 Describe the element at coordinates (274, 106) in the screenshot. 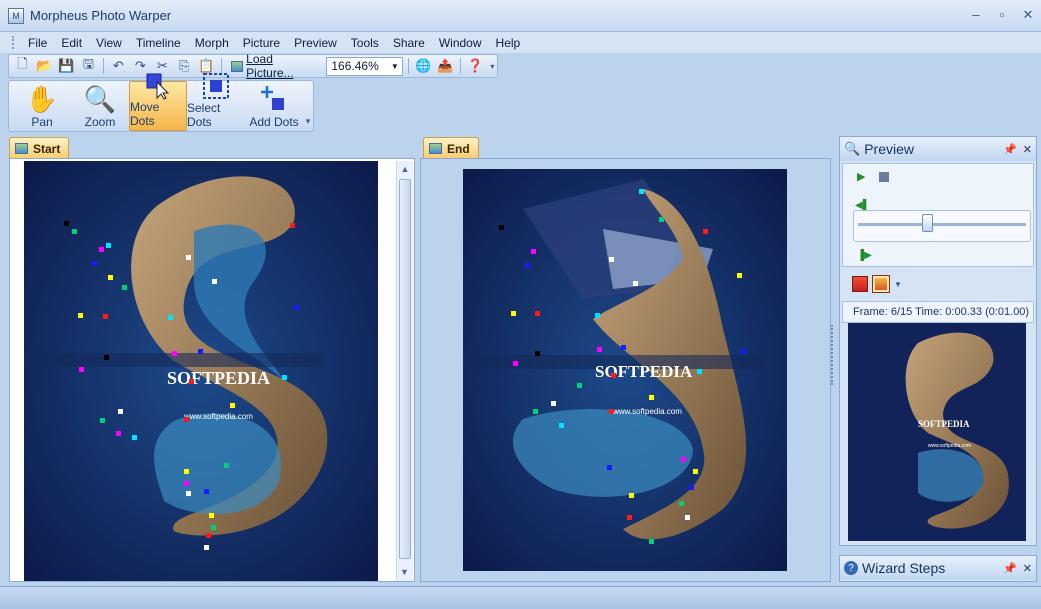

I see `add-dots-button: Add Dots` at that location.